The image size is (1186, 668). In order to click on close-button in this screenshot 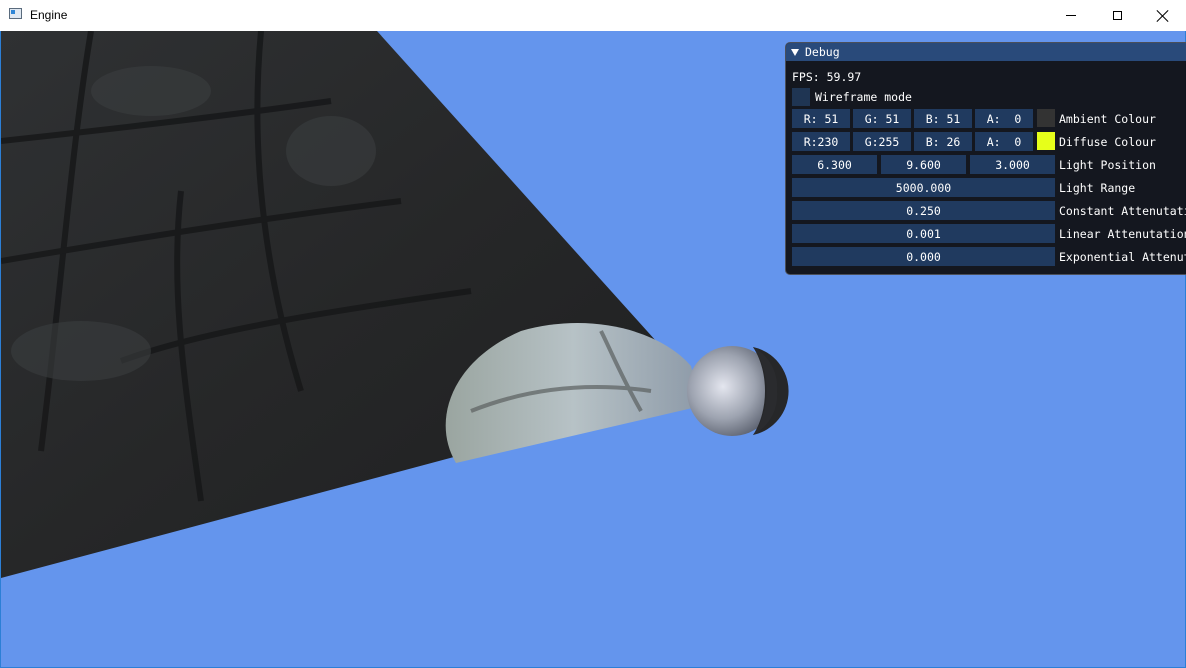, I will do `click(1163, 15)`.